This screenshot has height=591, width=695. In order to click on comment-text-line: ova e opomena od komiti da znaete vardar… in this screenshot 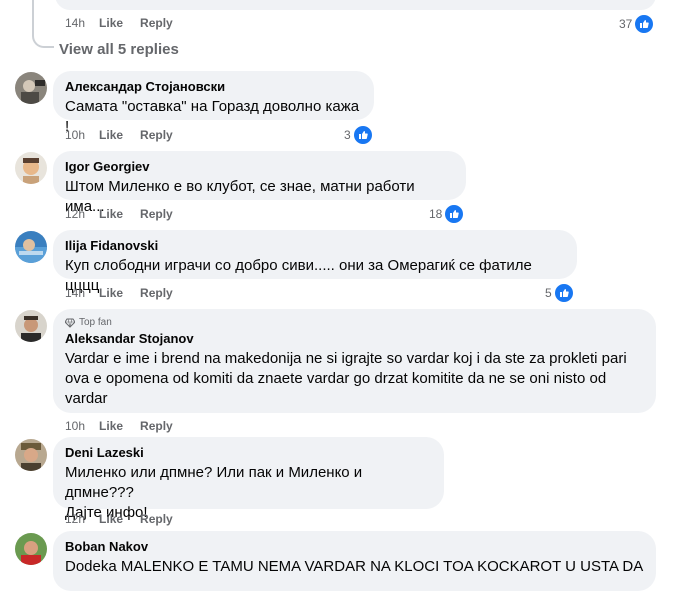, I will do `click(336, 378)`.